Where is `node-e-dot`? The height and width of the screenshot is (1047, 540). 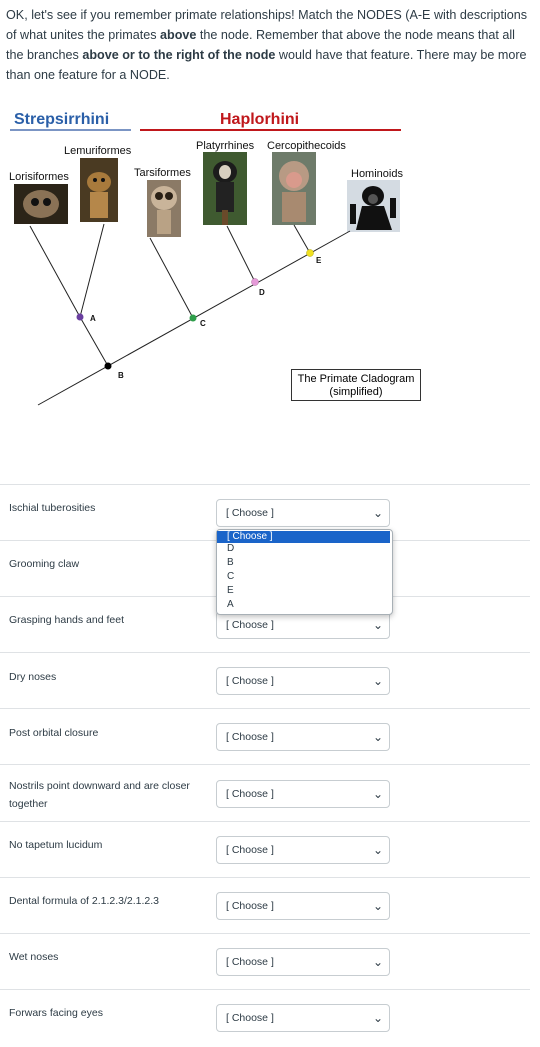
node-e-dot is located at coordinates (310, 253).